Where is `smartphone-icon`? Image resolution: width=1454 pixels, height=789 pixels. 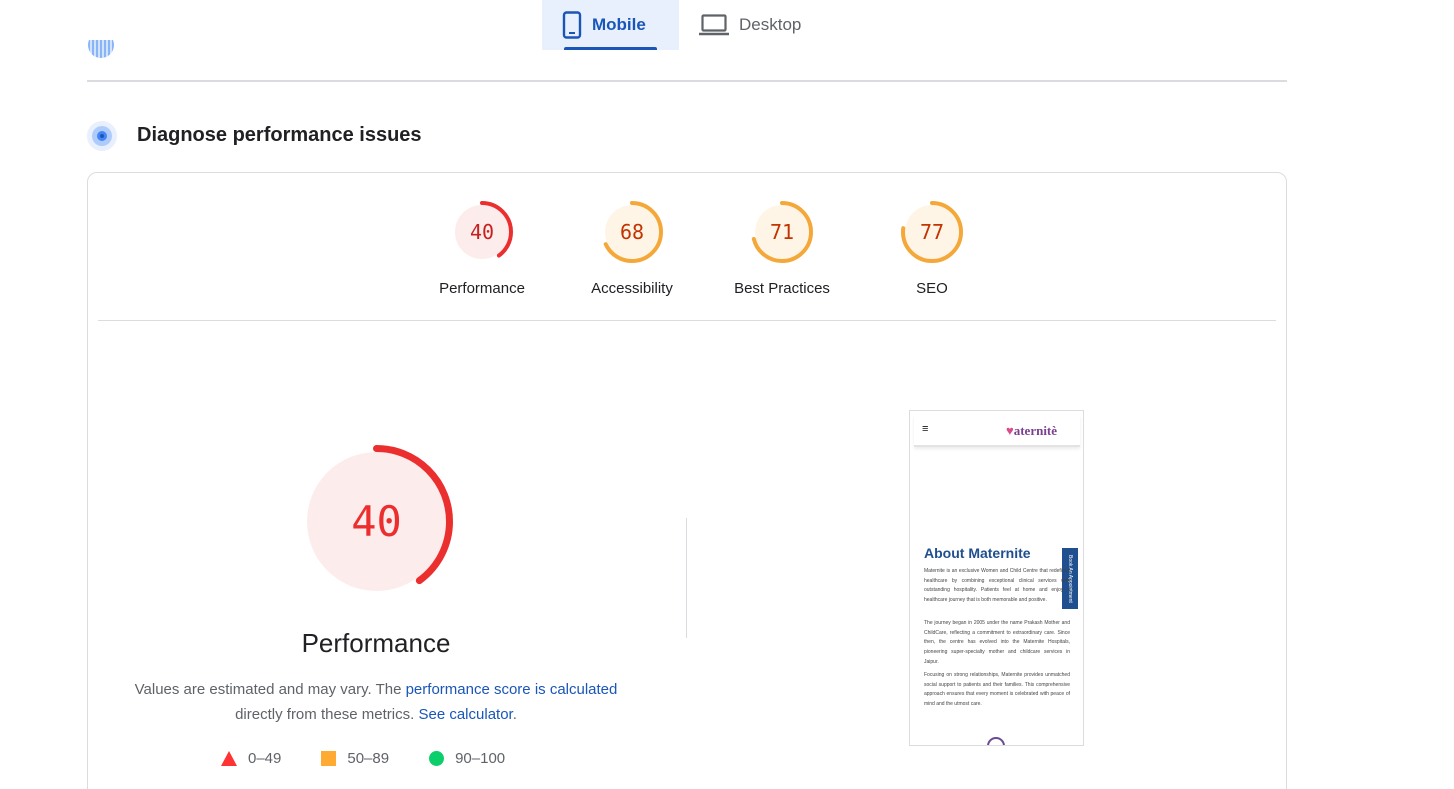 smartphone-icon is located at coordinates (572, 25).